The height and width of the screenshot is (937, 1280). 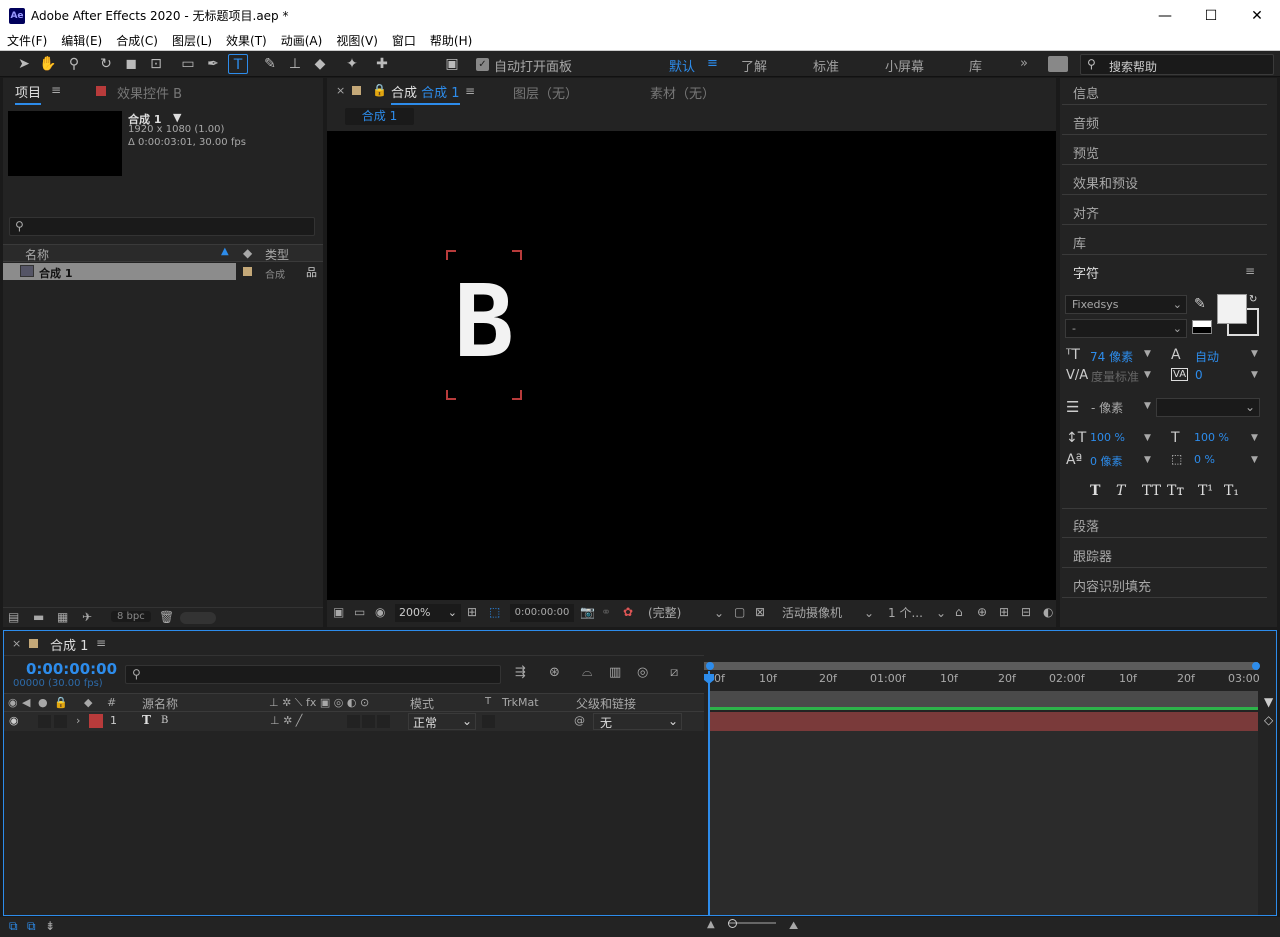 I want to click on menu-help: 帮助(H), so click(x=451, y=40).